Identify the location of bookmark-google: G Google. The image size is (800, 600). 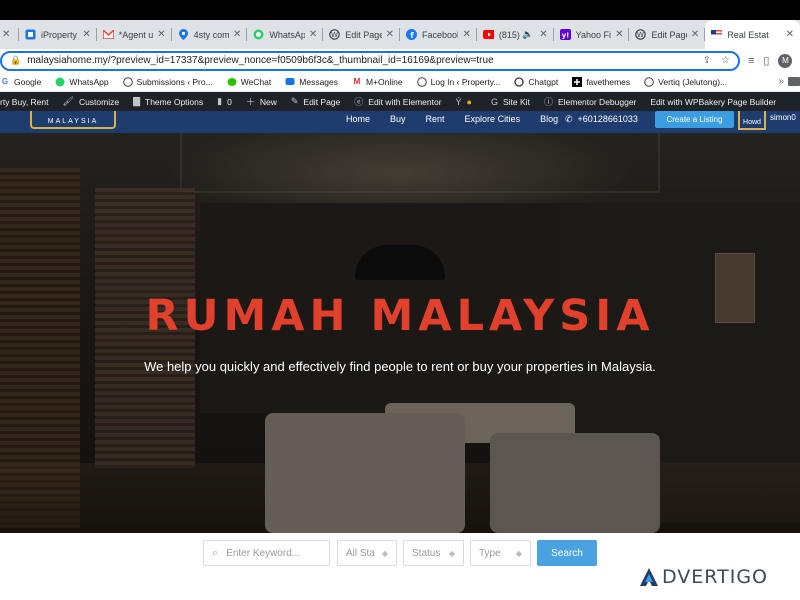
(21, 81).